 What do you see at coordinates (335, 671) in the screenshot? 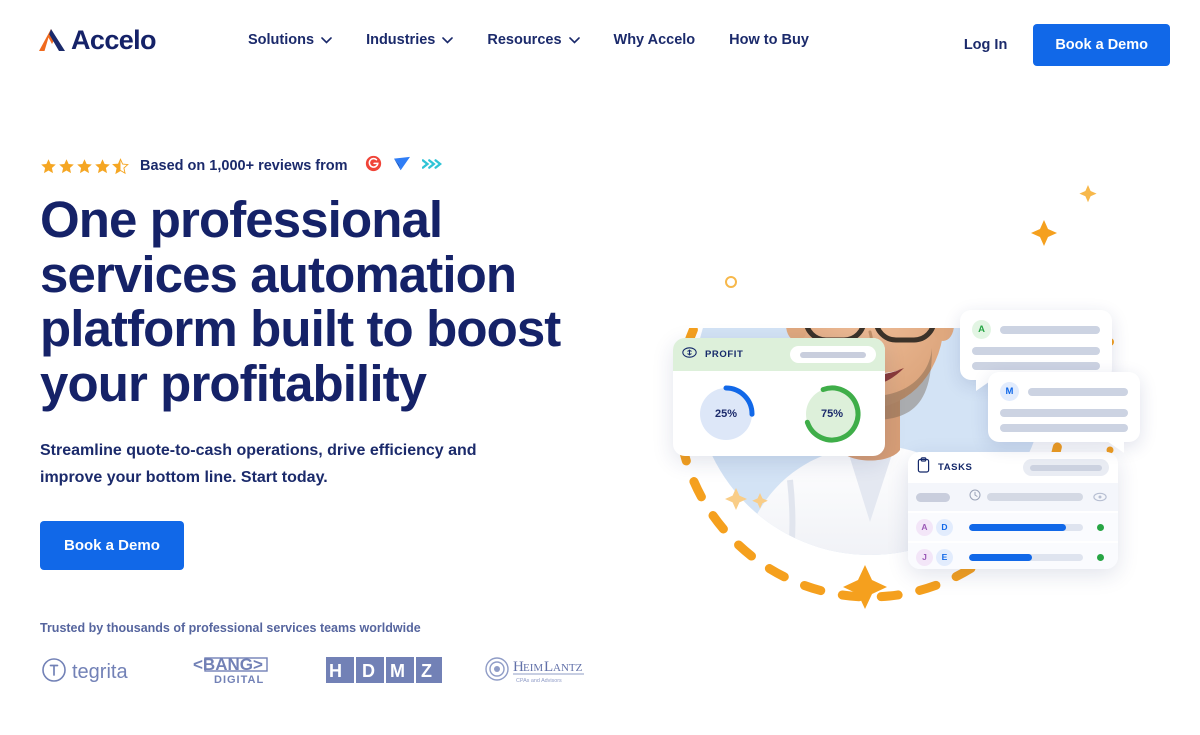
I see `svg-text: H` at bounding box center [335, 671].